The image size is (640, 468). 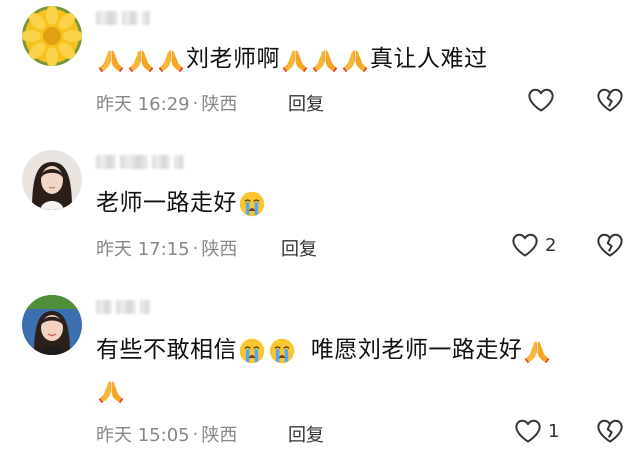 I want to click on like-button: 2, so click(x=533, y=245).